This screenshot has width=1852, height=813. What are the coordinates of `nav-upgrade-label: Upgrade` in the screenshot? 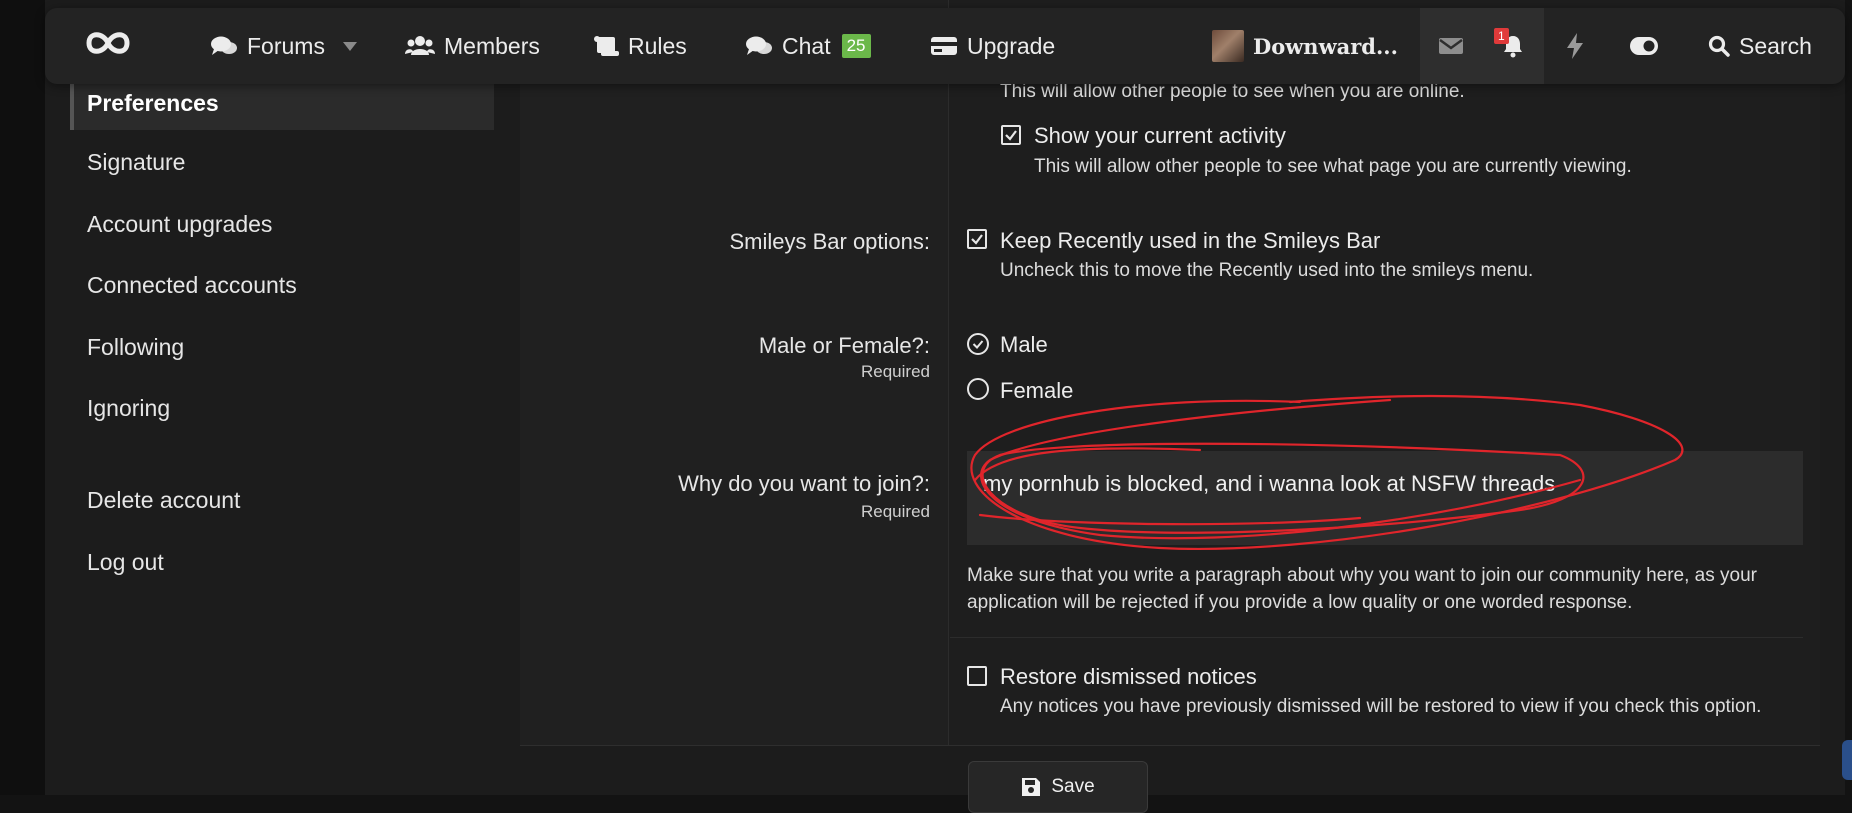 It's located at (1011, 45).